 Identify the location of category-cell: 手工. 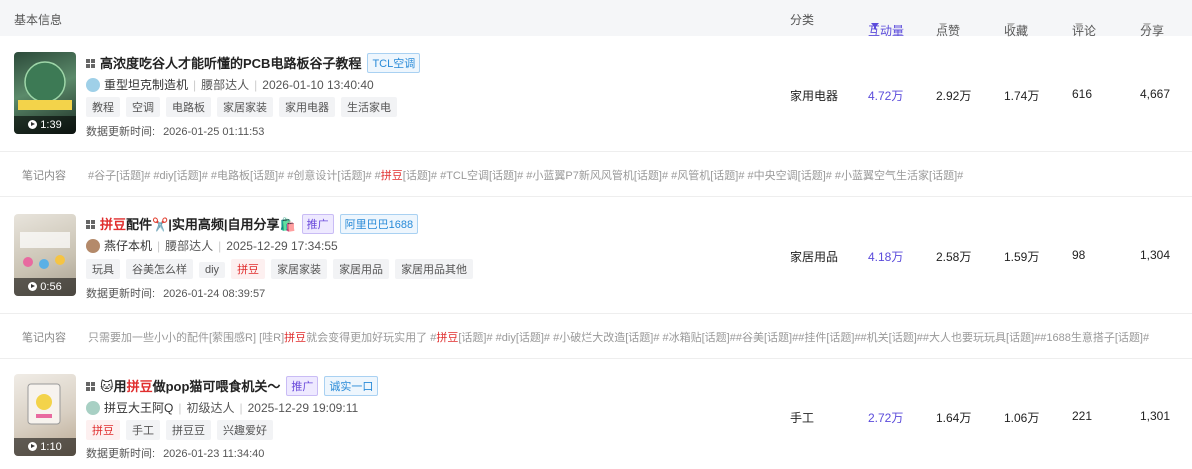
(802, 418).